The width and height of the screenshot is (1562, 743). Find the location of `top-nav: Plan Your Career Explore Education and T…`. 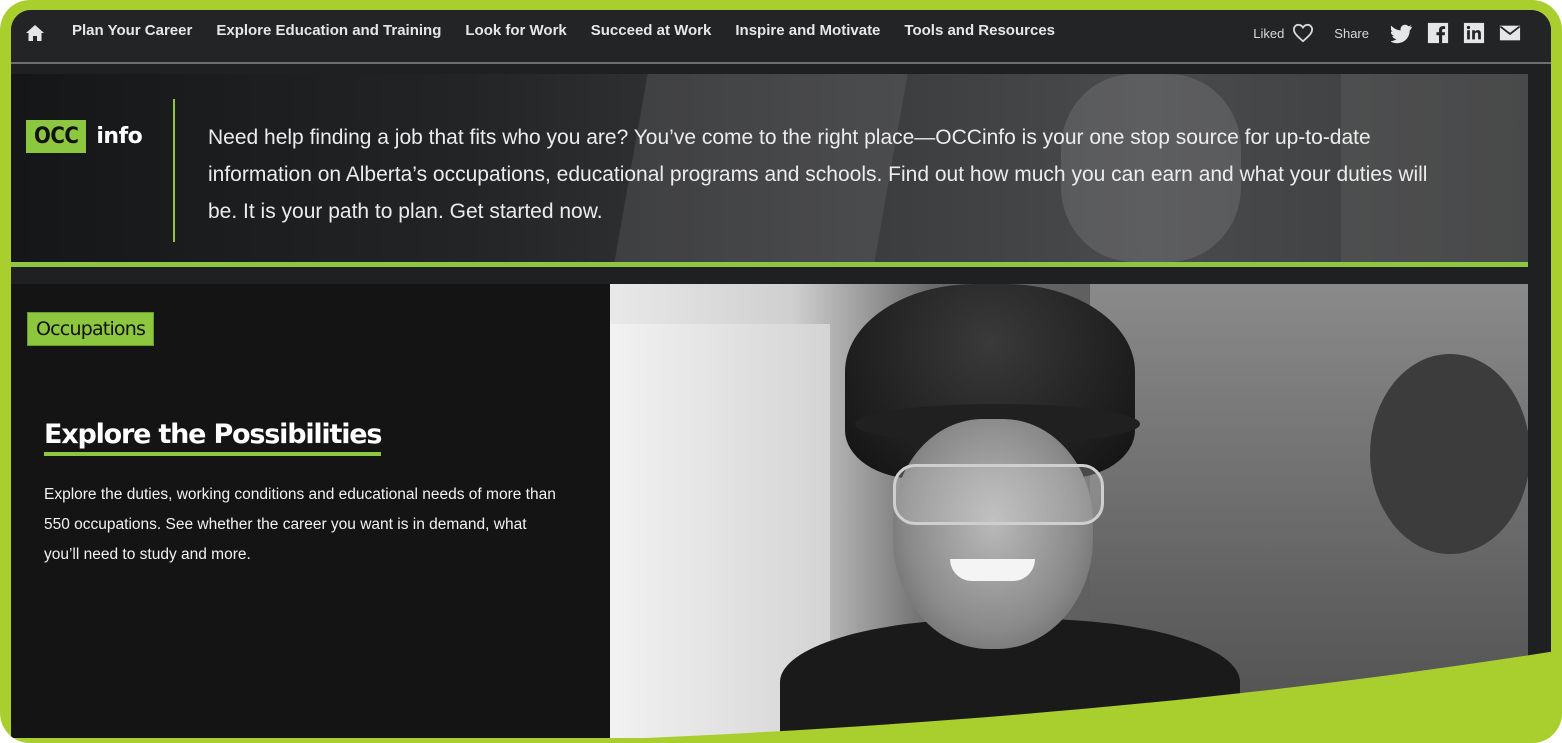

top-nav: Plan Your Career Explore Education and T… is located at coordinates (781, 37).